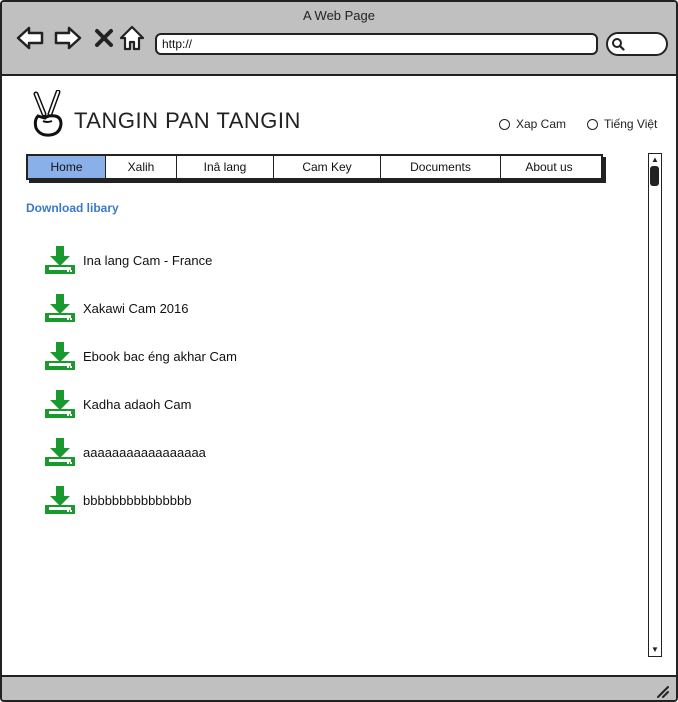 Image resolution: width=678 pixels, height=702 pixels. I want to click on menu-item-xalih: Xalih, so click(141, 167).